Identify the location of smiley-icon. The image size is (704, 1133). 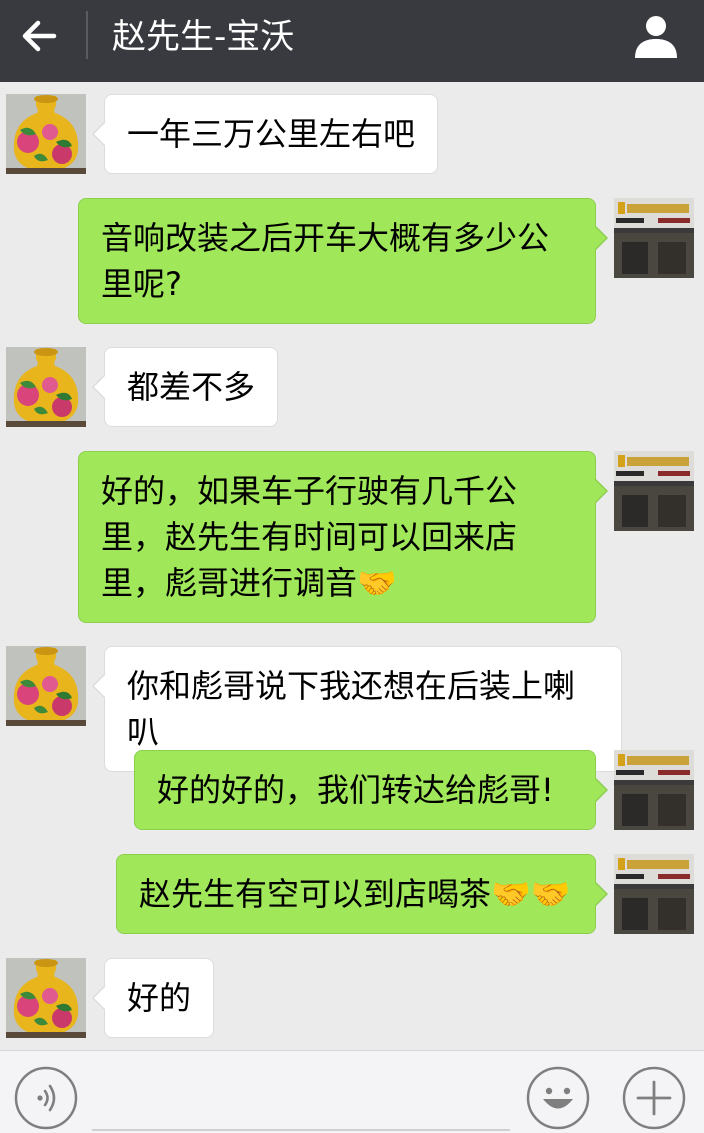
(558, 1098).